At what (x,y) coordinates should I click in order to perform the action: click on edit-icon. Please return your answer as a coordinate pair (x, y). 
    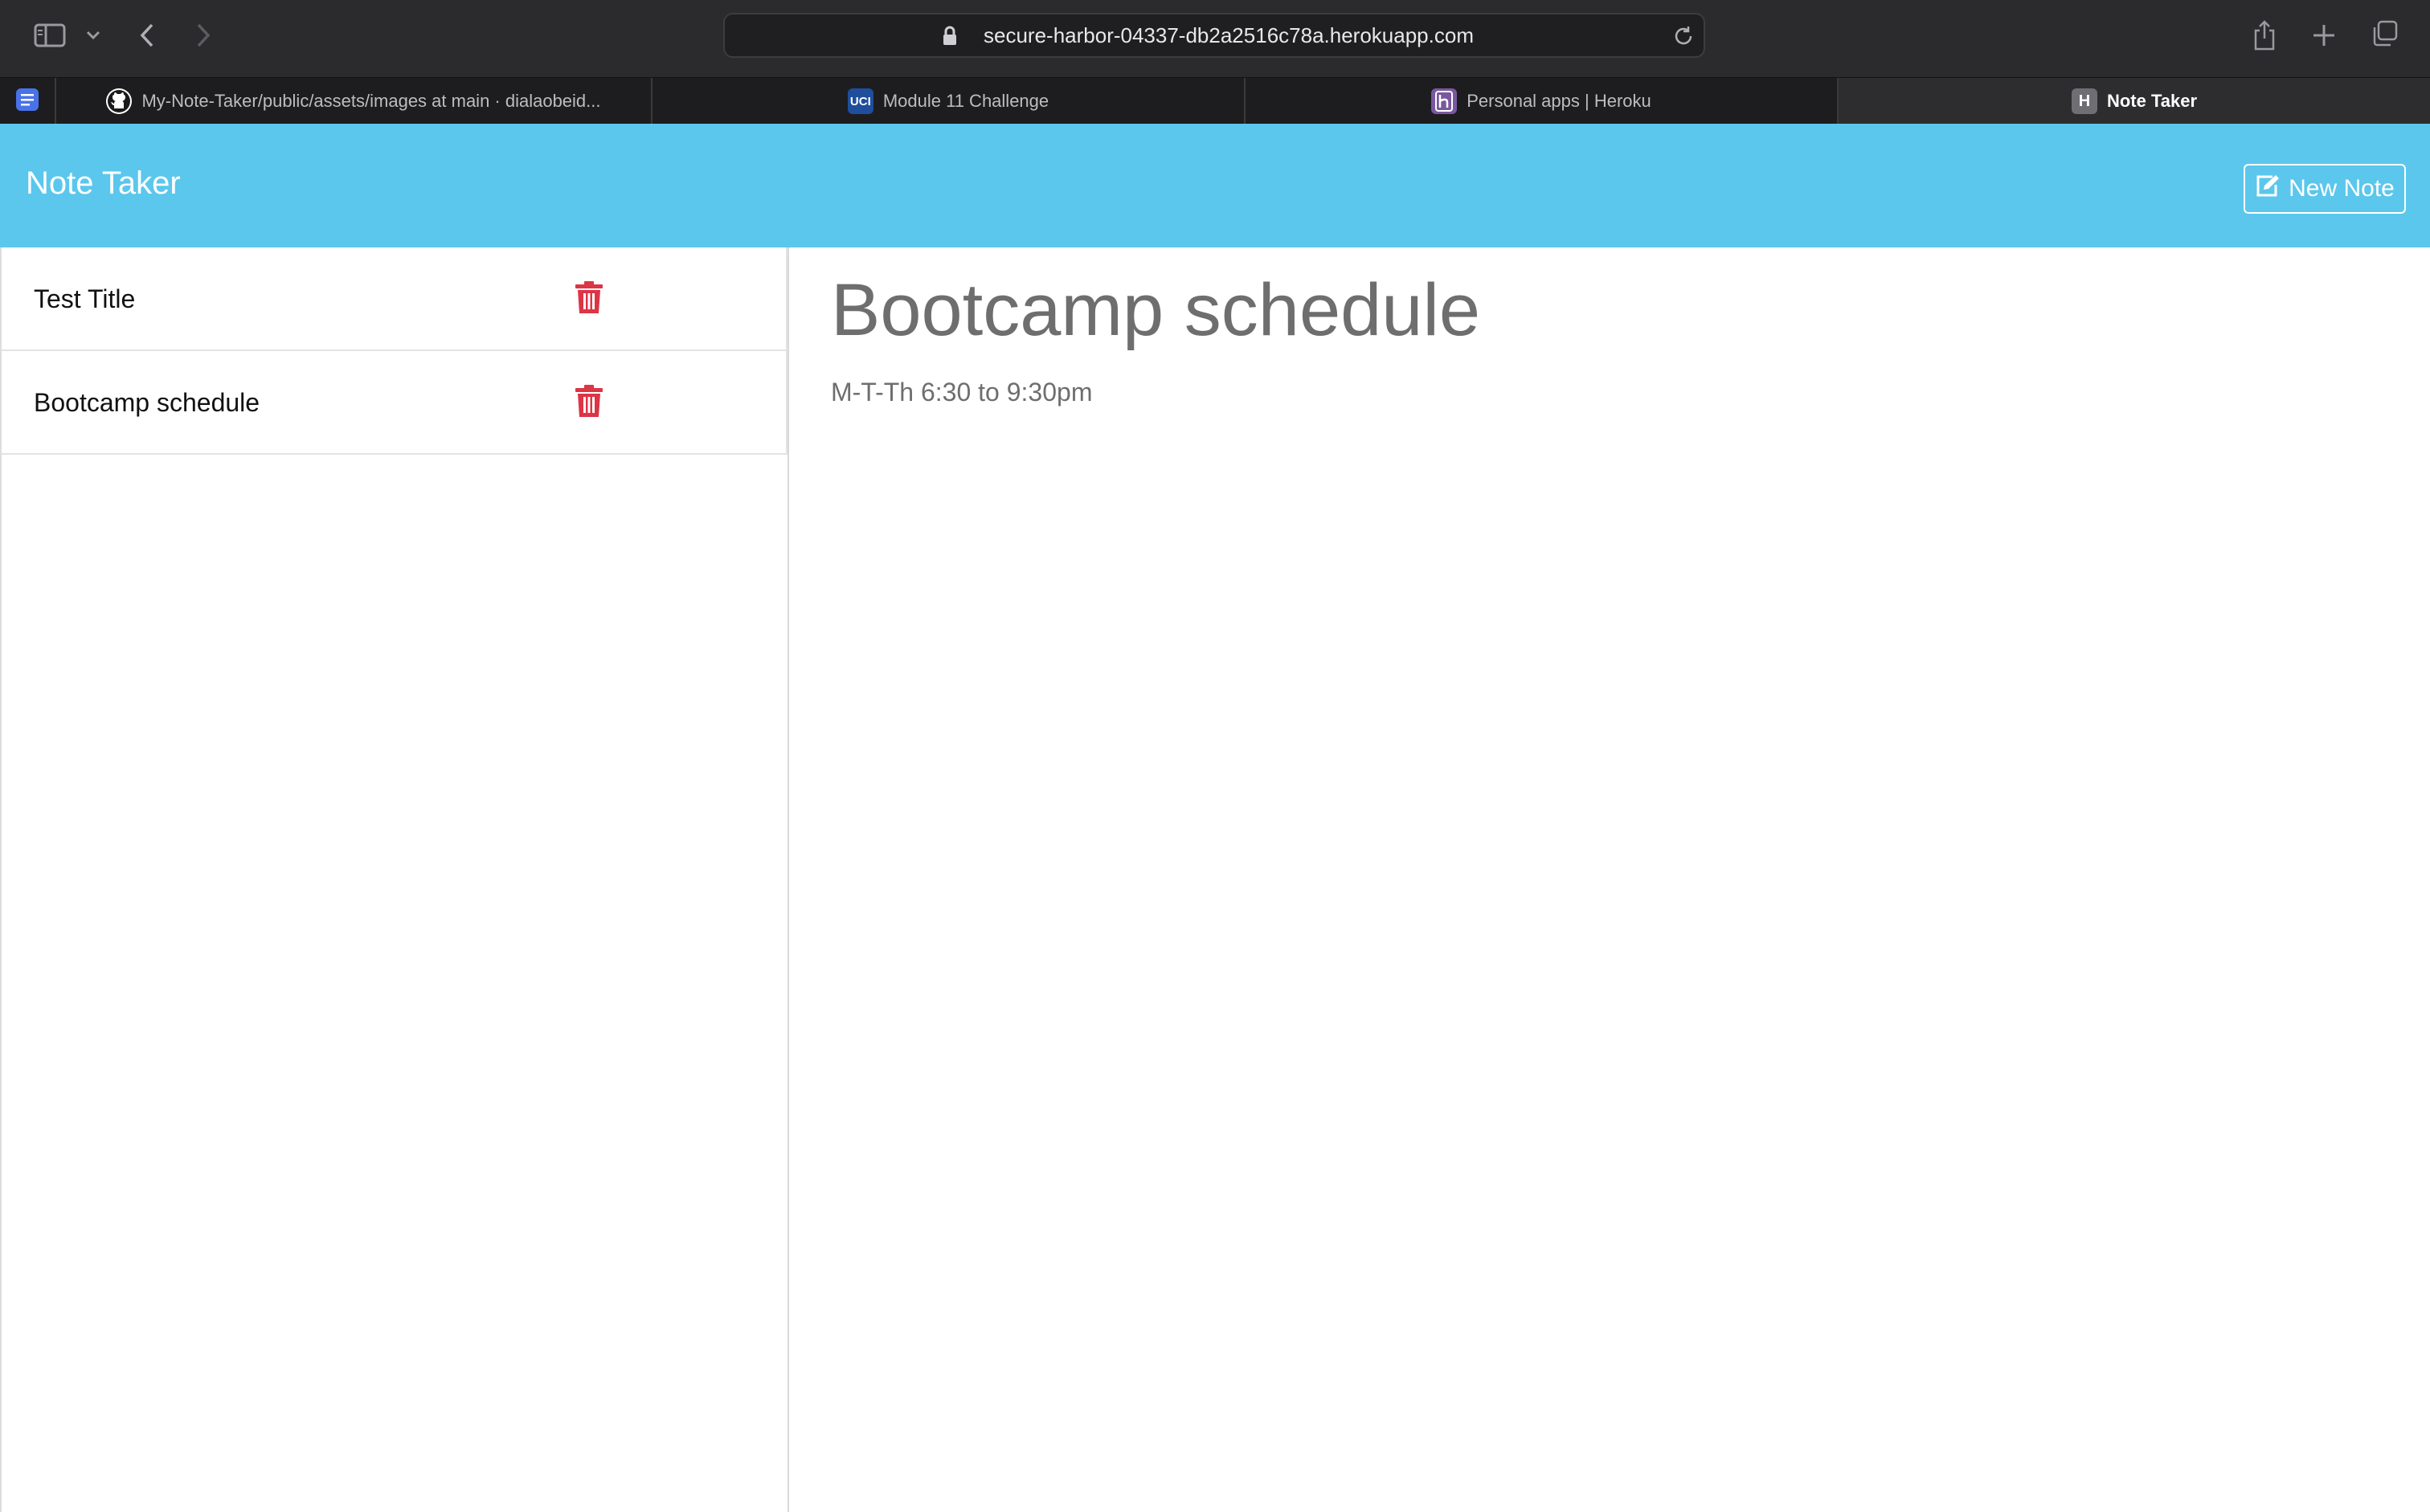
    Looking at the image, I should click on (2268, 189).